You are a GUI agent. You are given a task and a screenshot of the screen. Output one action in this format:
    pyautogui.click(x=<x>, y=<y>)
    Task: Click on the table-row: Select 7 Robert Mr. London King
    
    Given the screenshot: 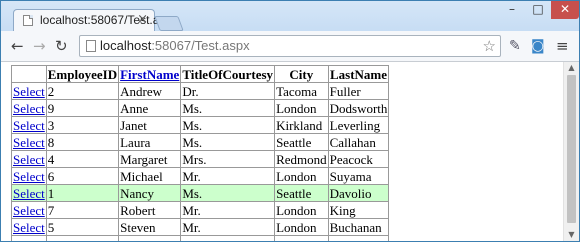 What is the action you would take?
    pyautogui.click(x=200, y=210)
    